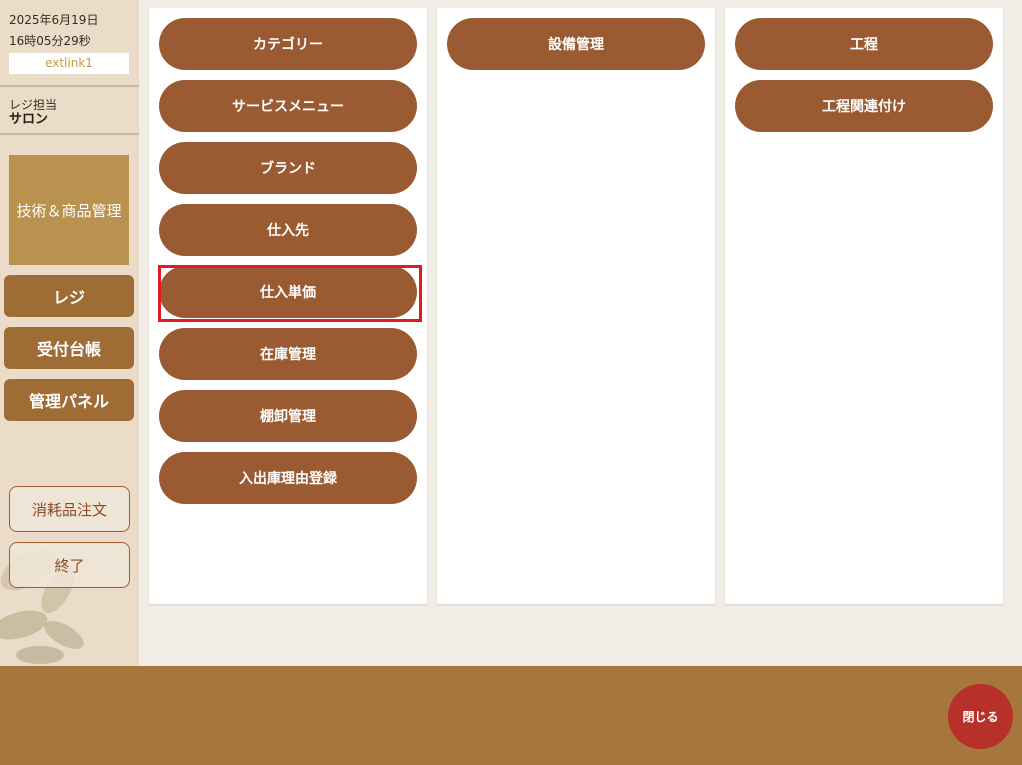  Describe the element at coordinates (288, 168) in the screenshot. I see `brand-button: ブランド` at that location.